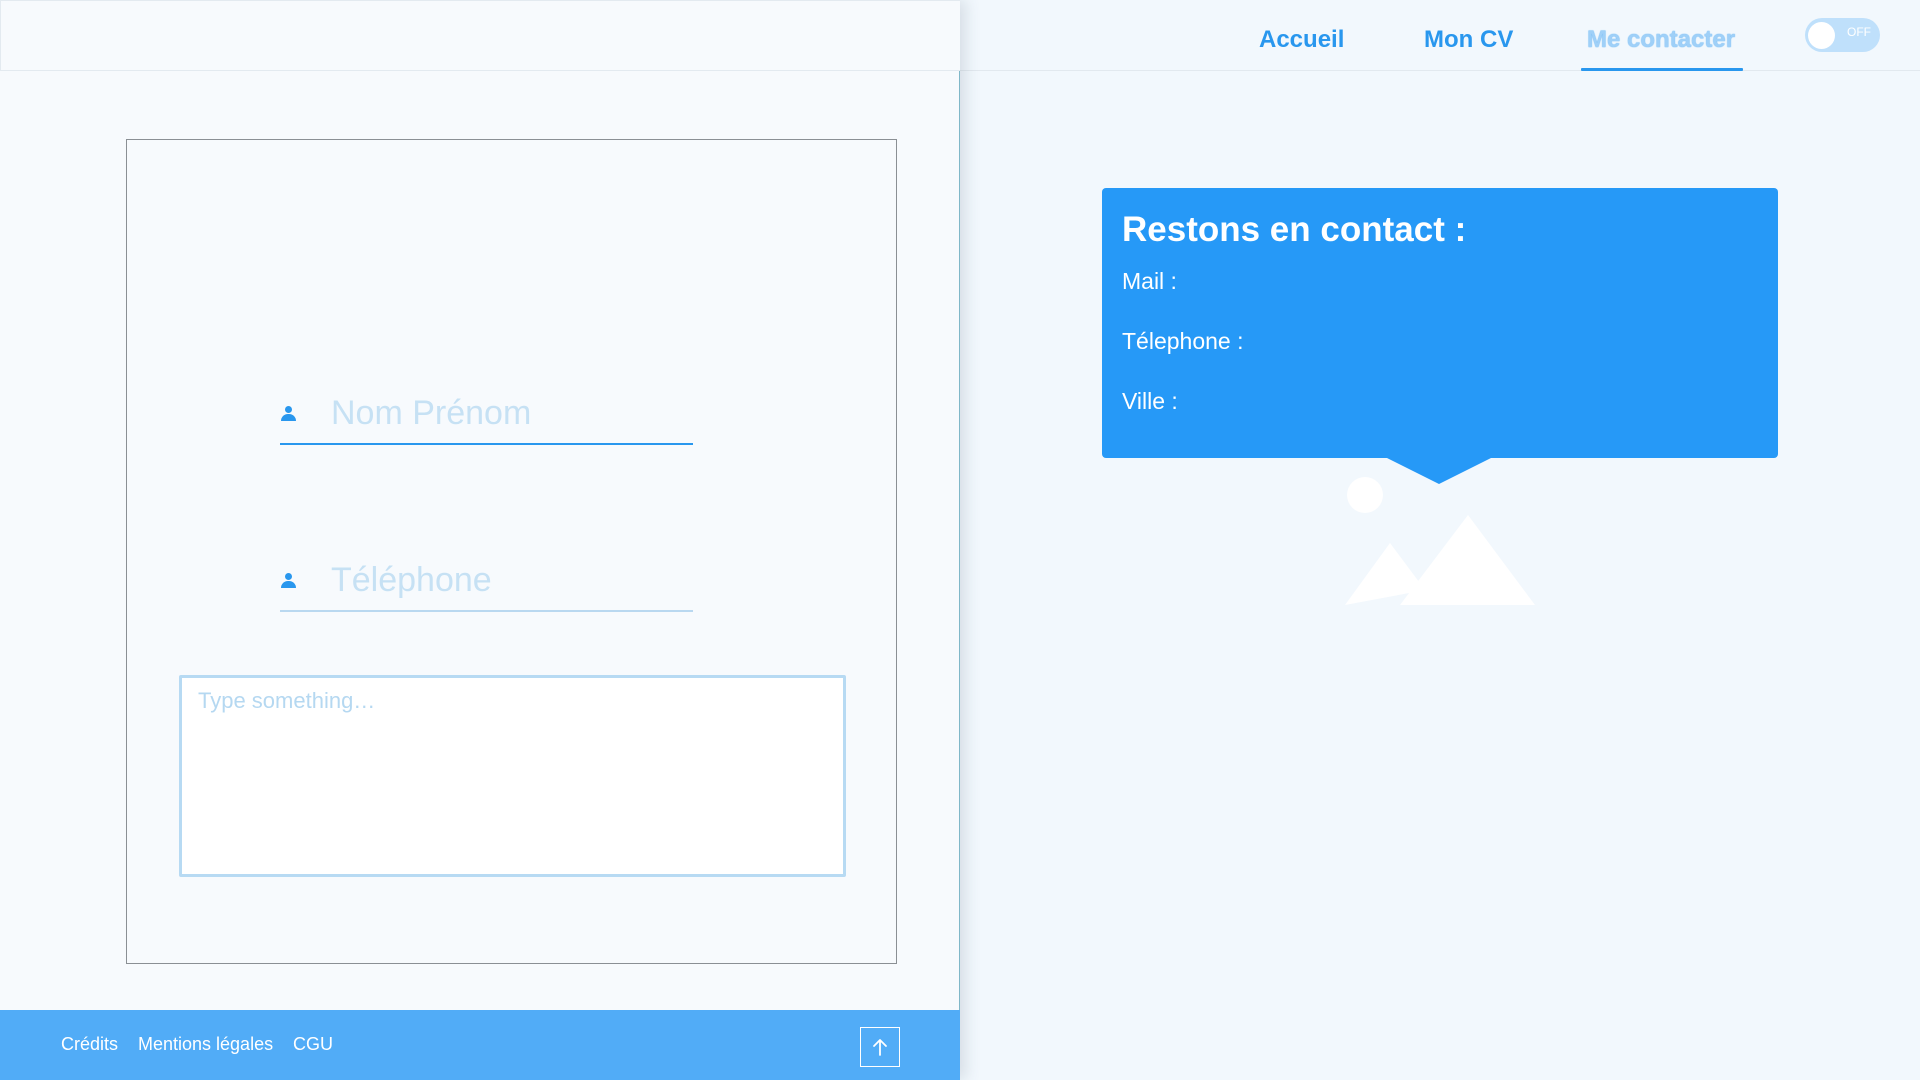 The image size is (1920, 1080). What do you see at coordinates (1150, 401) in the screenshot?
I see `contact-city-label: Ville :` at bounding box center [1150, 401].